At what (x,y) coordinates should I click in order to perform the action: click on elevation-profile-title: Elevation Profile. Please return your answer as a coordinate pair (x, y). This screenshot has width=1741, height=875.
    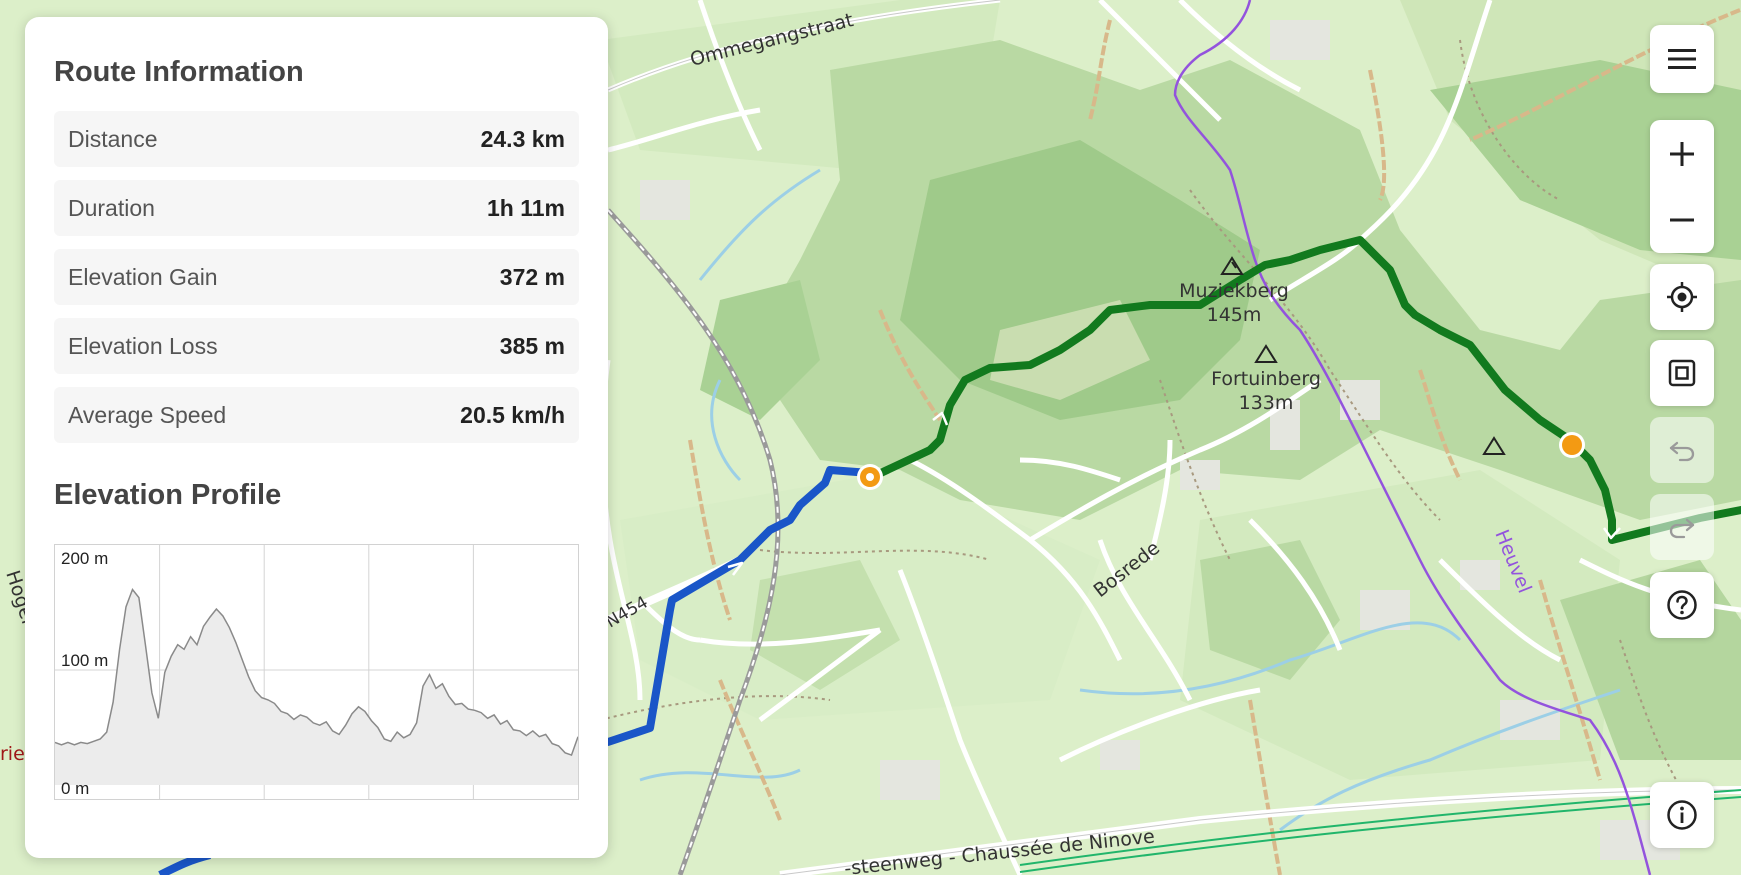
    Looking at the image, I should click on (168, 495).